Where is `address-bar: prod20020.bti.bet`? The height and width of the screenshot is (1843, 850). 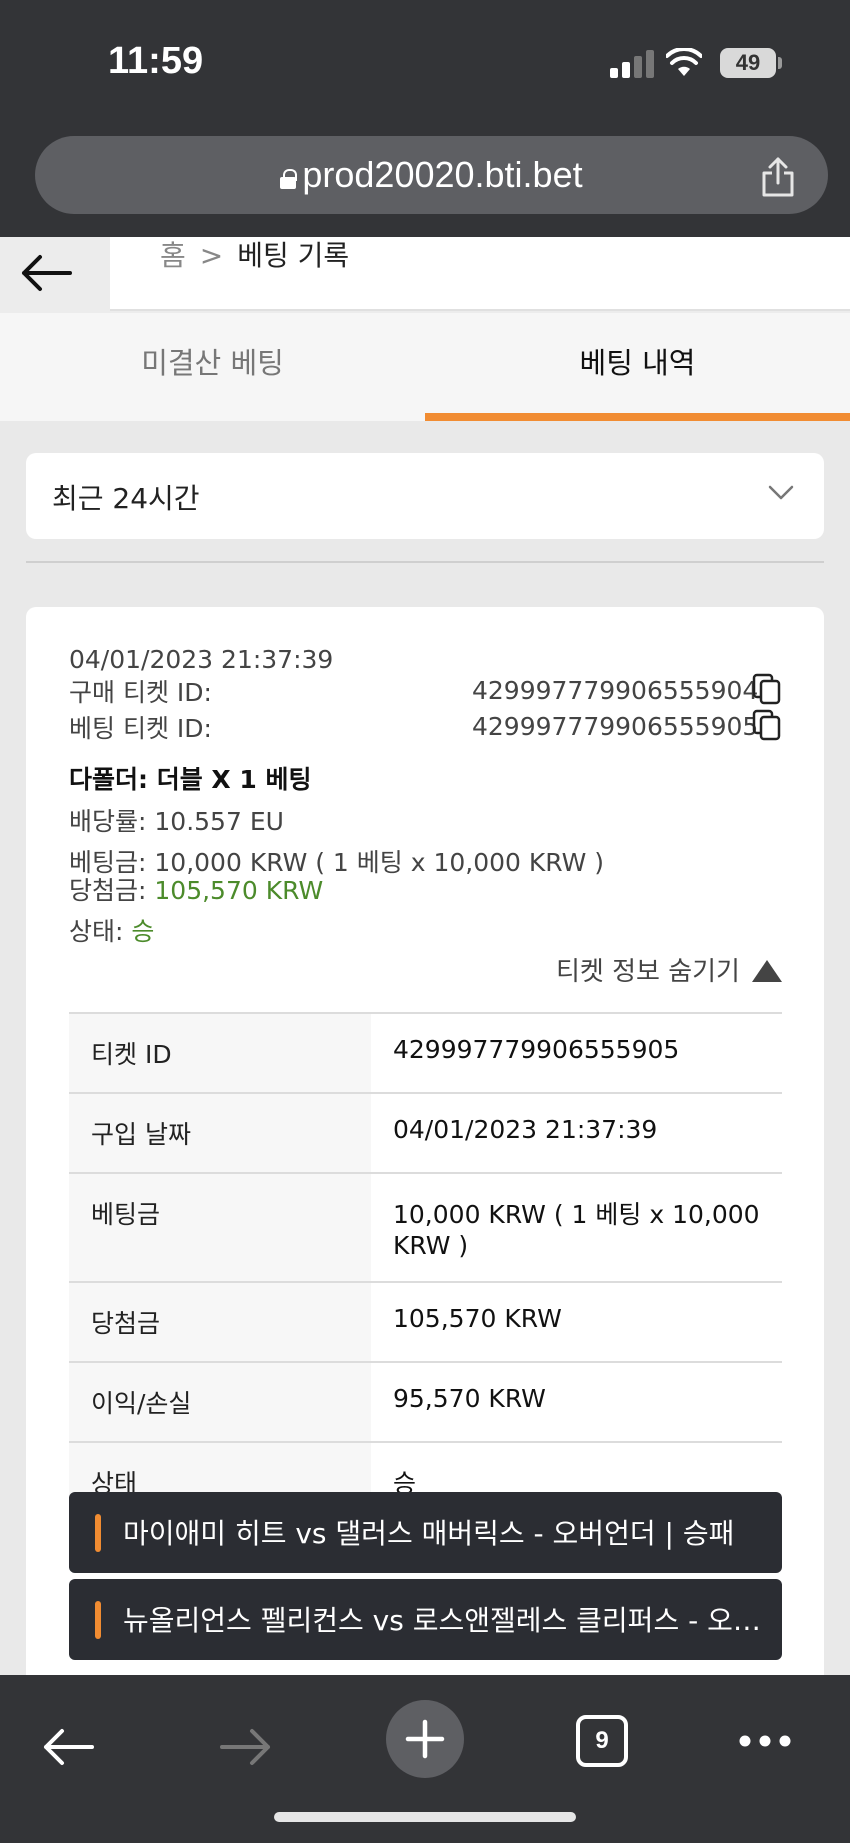
address-bar: prod20020.bti.bet is located at coordinates (431, 175).